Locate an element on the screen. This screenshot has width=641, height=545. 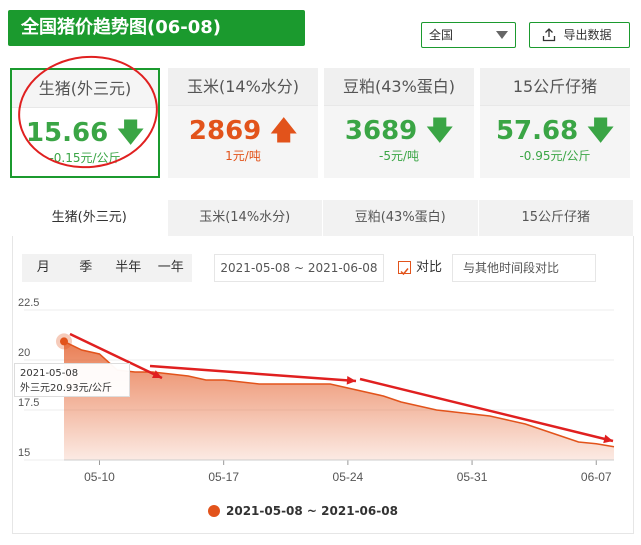
legend-label: 2021-05-08 ~ 2021-06-08 is located at coordinates (312, 511).